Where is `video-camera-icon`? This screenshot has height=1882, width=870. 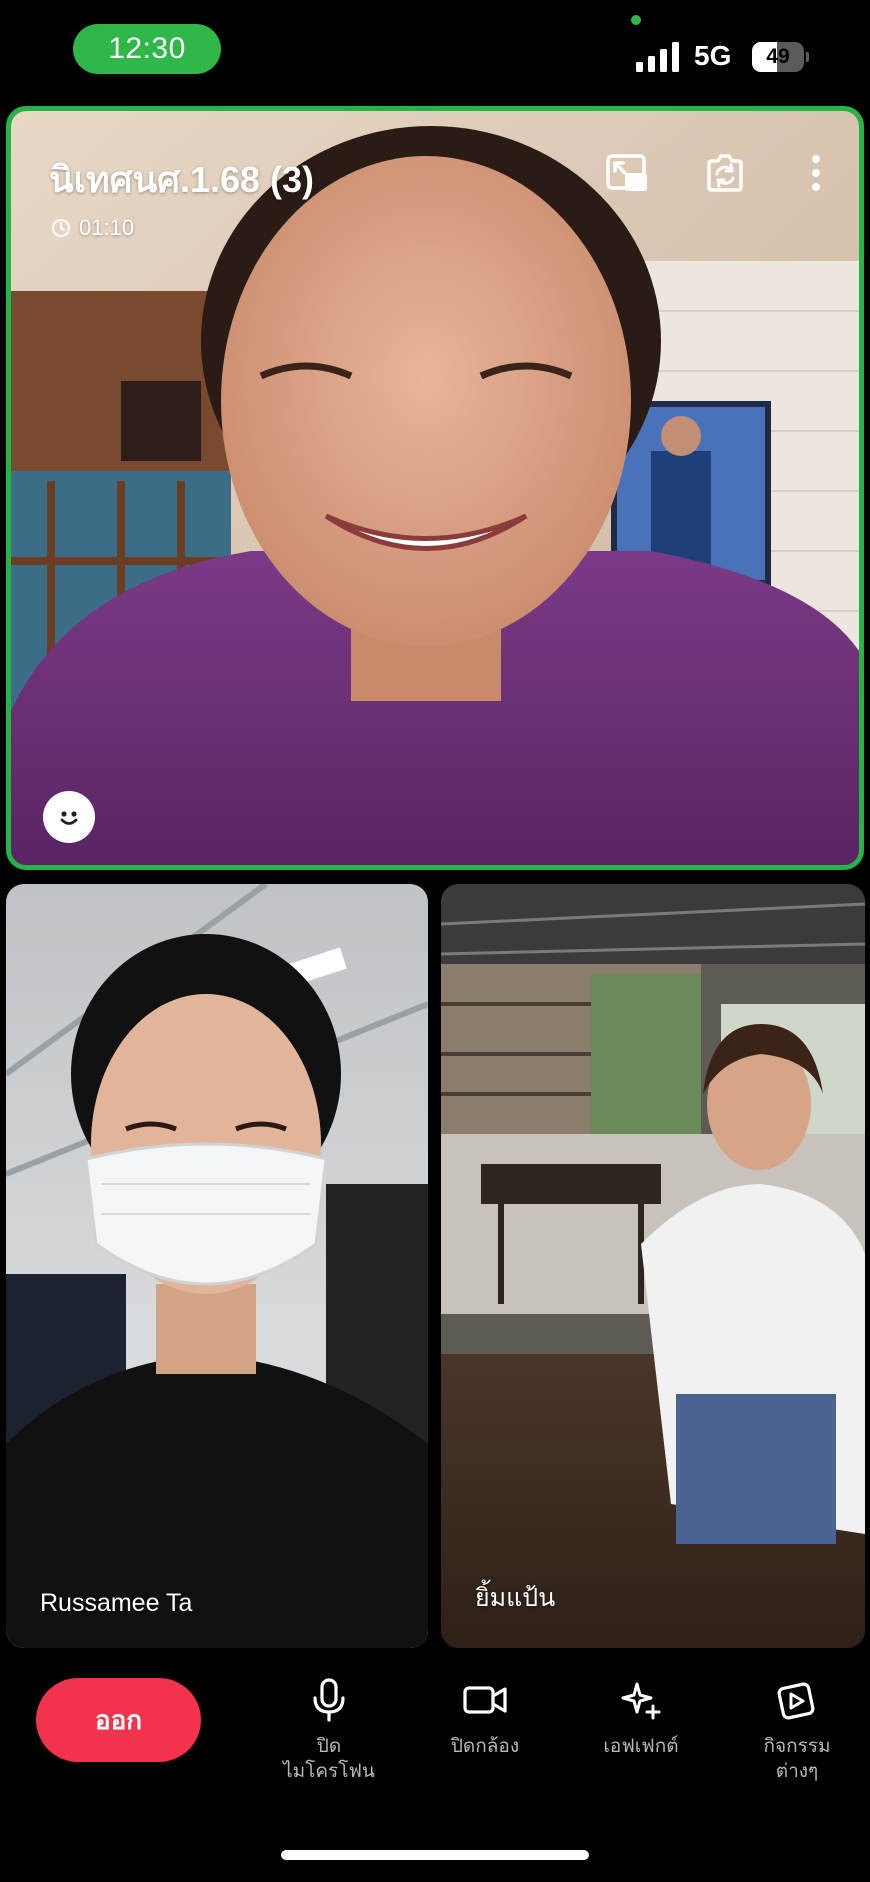 video-camera-icon is located at coordinates (485, 1700).